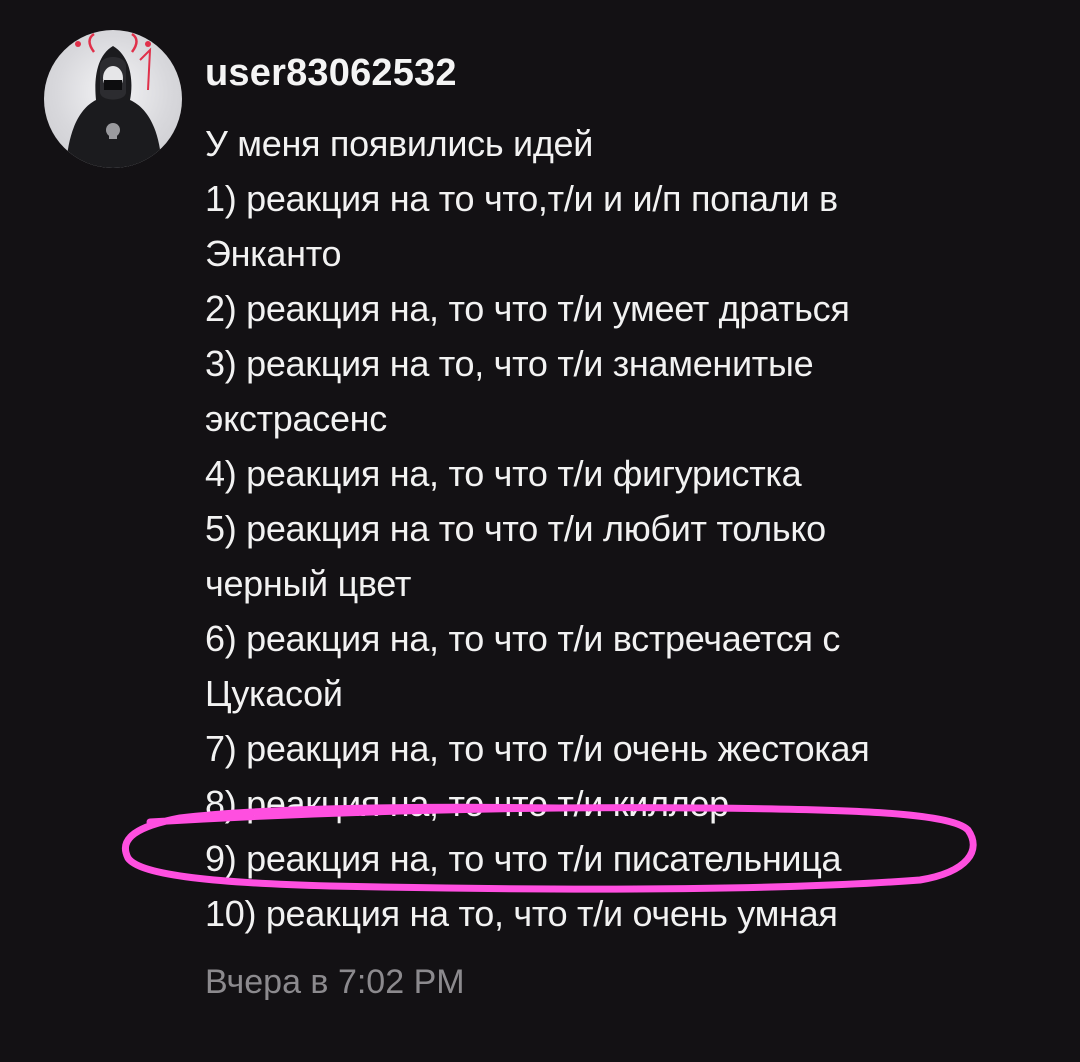  What do you see at coordinates (331, 73) in the screenshot?
I see `comment-username: user83062532` at bounding box center [331, 73].